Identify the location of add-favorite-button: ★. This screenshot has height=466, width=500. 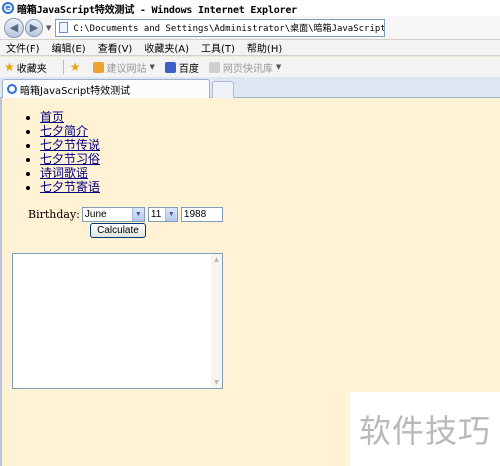
(76, 67).